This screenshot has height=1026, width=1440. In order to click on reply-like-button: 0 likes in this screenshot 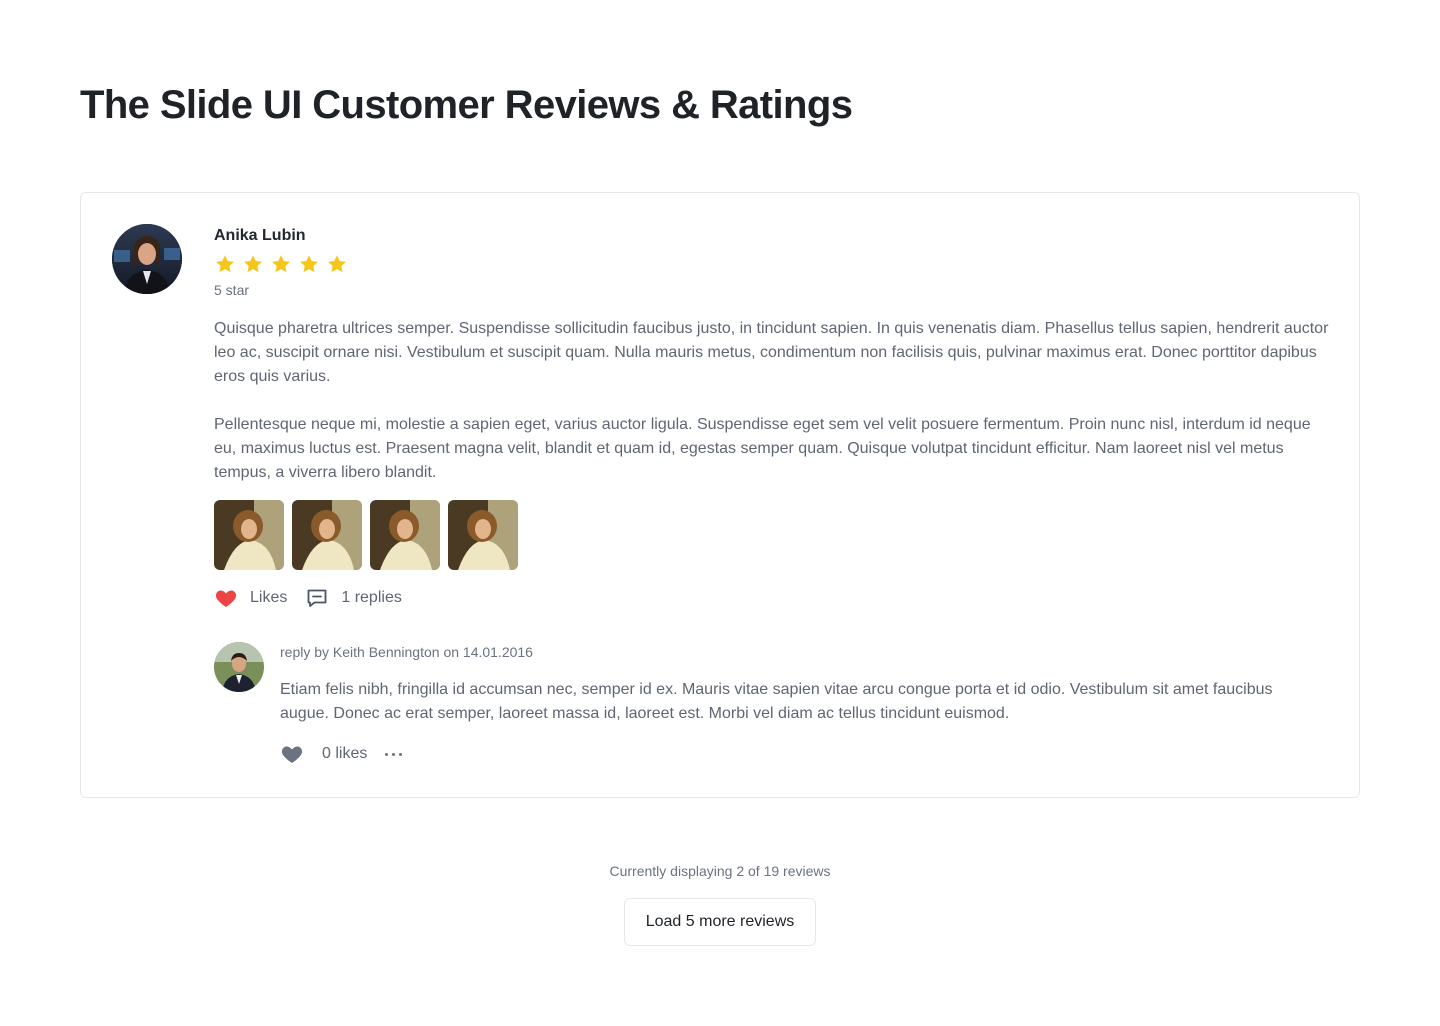, I will do `click(323, 754)`.